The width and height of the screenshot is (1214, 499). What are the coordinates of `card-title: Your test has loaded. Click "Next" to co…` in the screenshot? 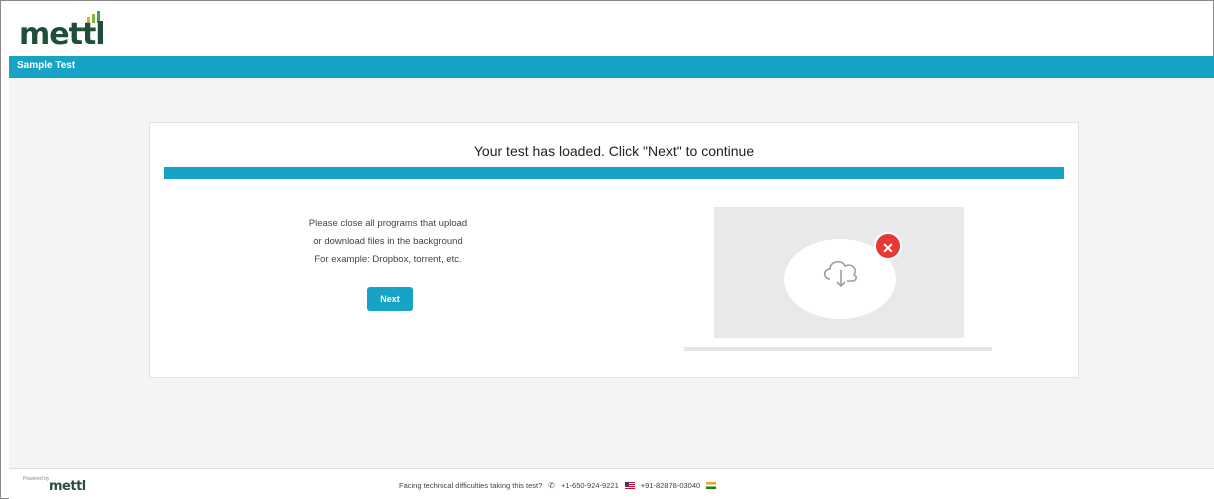 It's located at (614, 151).